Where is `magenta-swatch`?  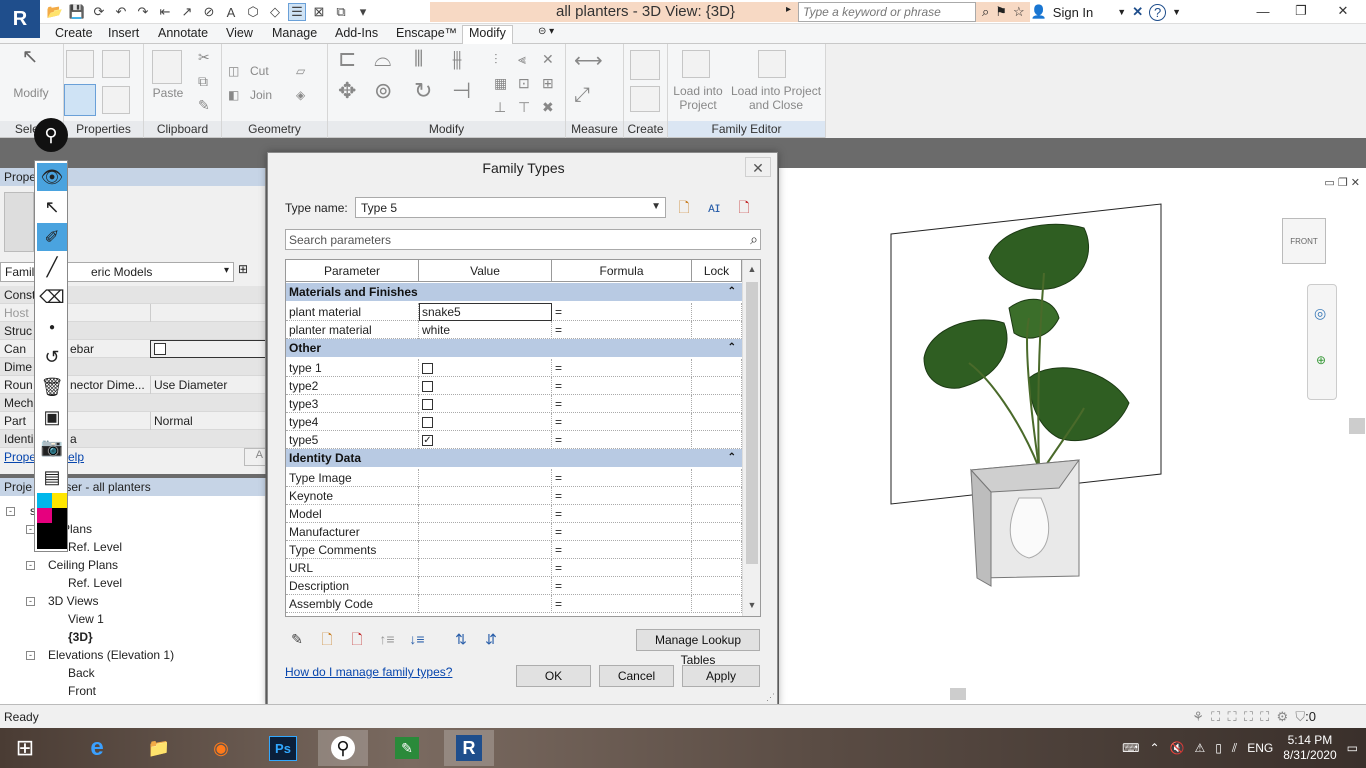
magenta-swatch is located at coordinates (44, 515).